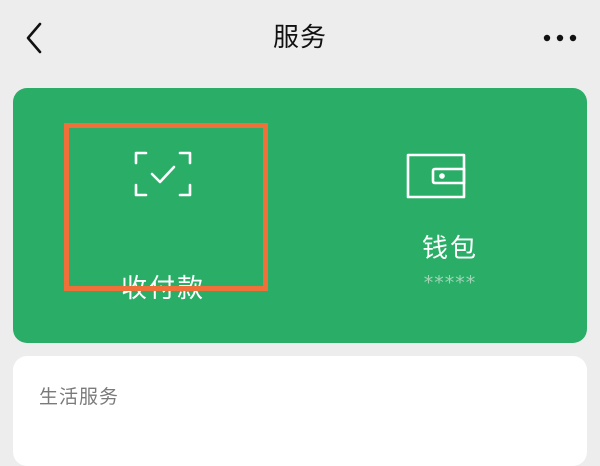 The height and width of the screenshot is (466, 600). I want to click on more-horizontal-icon, so click(560, 38).